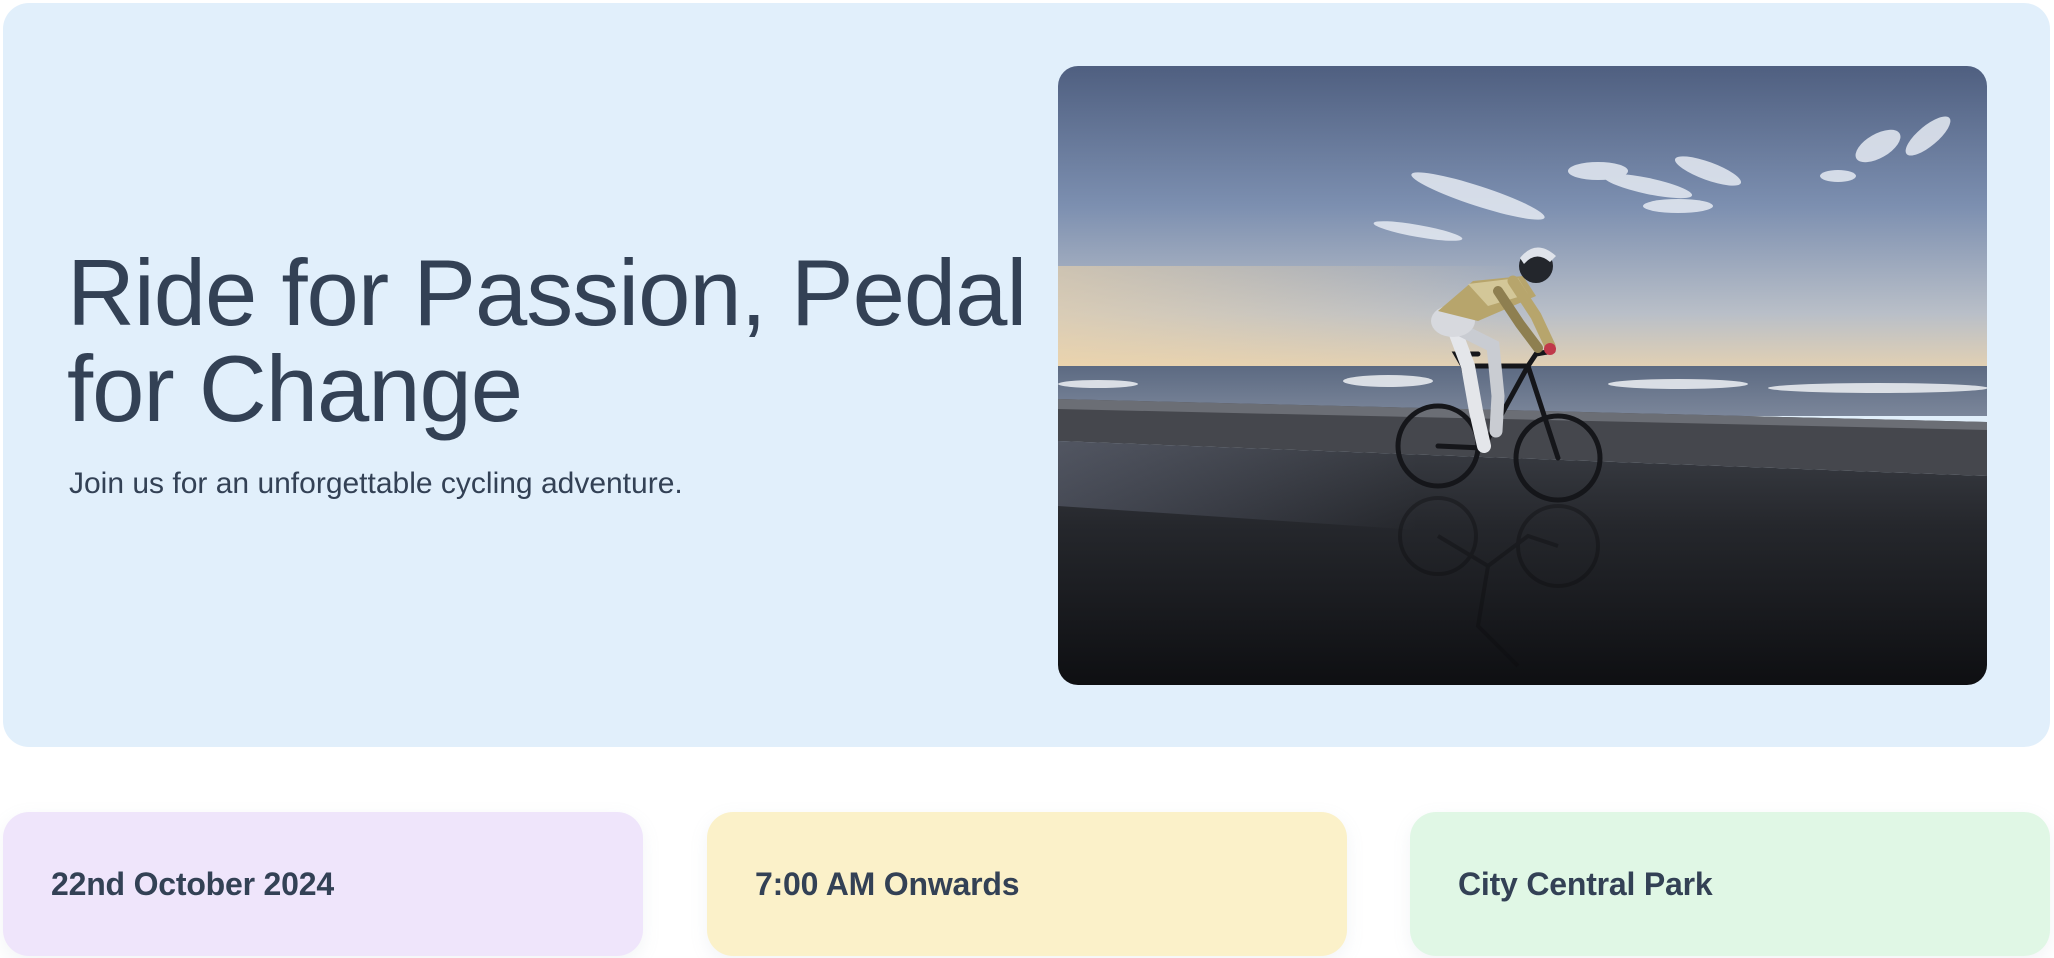 This screenshot has height=958, width=2054. What do you see at coordinates (192, 883) in the screenshot?
I see `event-date: 22nd October 2024` at bounding box center [192, 883].